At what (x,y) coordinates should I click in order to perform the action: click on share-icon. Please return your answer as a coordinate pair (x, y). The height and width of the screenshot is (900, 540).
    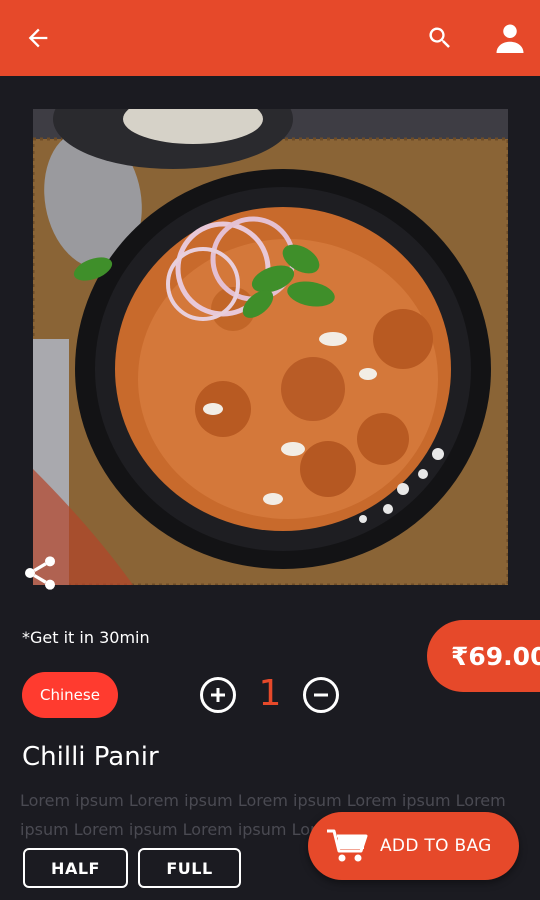
    Looking at the image, I should click on (40, 573).